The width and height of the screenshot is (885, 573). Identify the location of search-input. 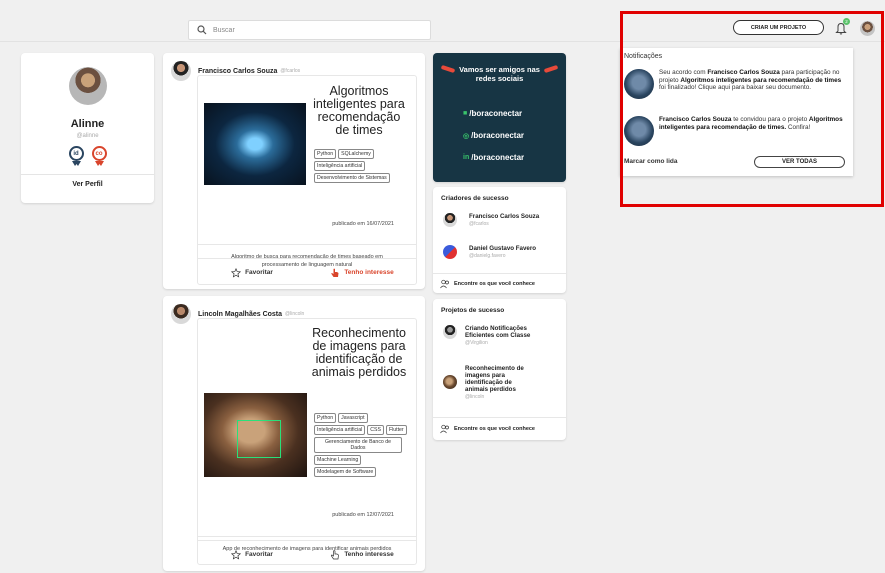
(313, 30).